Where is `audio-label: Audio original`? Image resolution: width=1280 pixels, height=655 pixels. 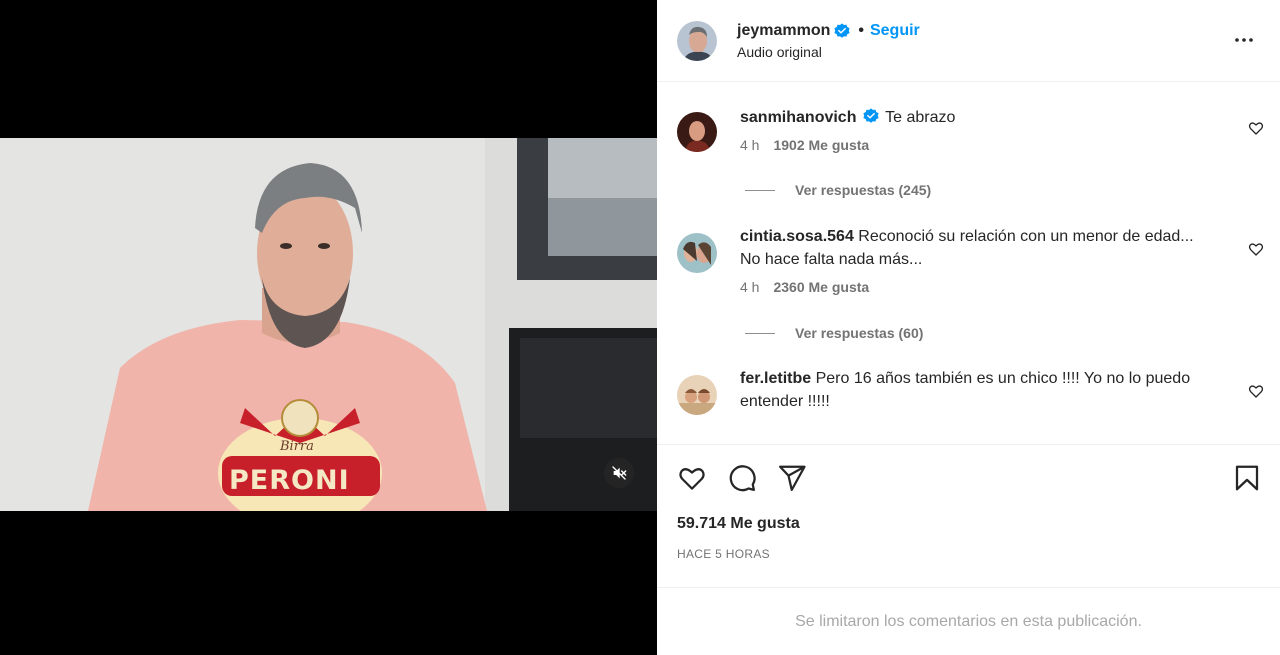 audio-label: Audio original is located at coordinates (828, 52).